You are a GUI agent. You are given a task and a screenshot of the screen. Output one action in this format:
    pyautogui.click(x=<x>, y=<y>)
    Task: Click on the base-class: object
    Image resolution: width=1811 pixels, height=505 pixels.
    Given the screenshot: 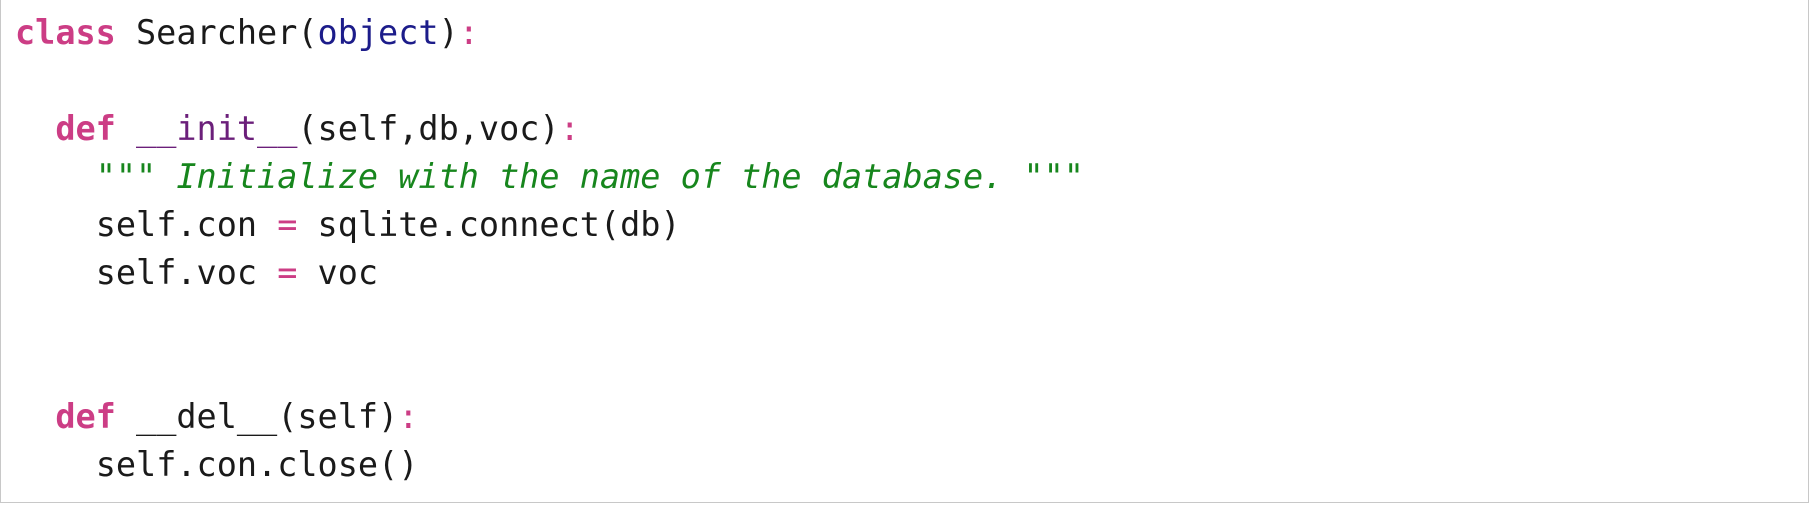 What is the action you would take?
    pyautogui.click(x=378, y=32)
    